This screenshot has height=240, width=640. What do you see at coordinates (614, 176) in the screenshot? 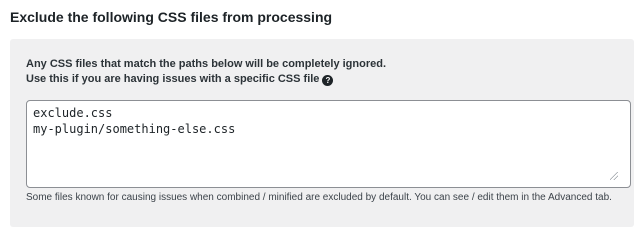
I see `textarea-resize-handle` at bounding box center [614, 176].